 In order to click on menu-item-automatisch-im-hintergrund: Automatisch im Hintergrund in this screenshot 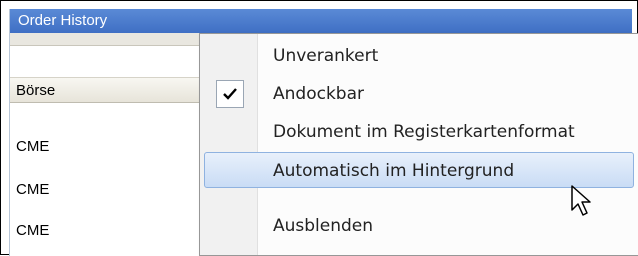, I will do `click(419, 170)`.